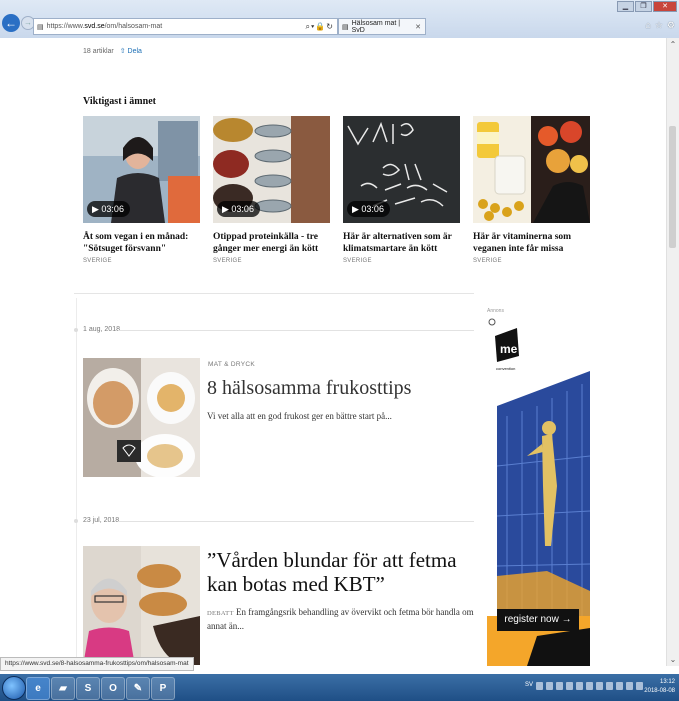 The width and height of the screenshot is (679, 701). Describe the element at coordinates (122, 51) in the screenshot. I see `share-icon: ⇧` at that location.